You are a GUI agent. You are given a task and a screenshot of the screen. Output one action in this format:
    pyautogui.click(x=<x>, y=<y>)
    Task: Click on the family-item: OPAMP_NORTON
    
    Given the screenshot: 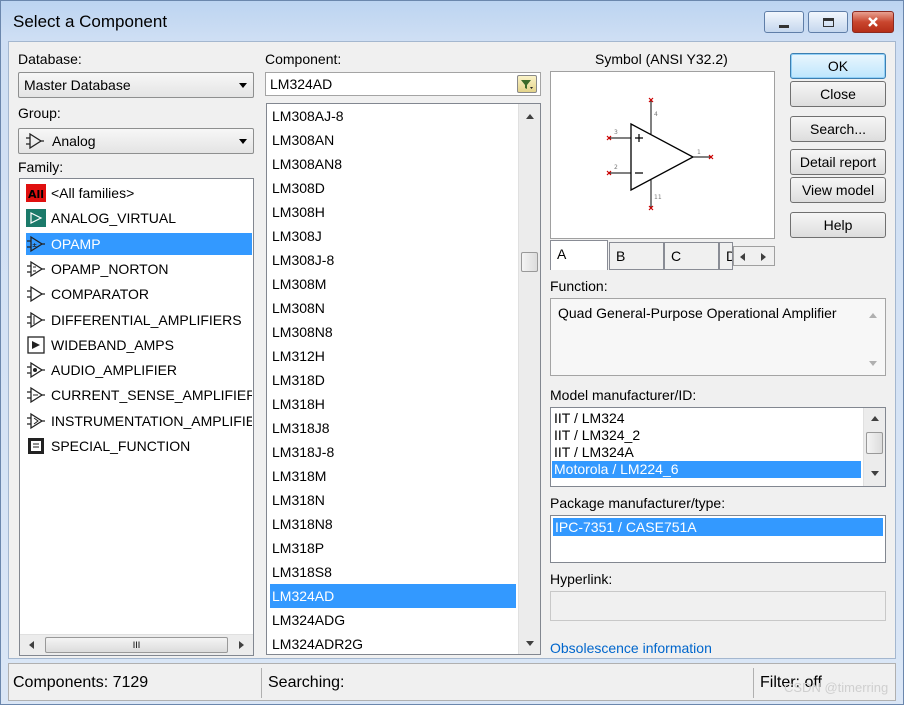 What is the action you would take?
    pyautogui.click(x=139, y=269)
    